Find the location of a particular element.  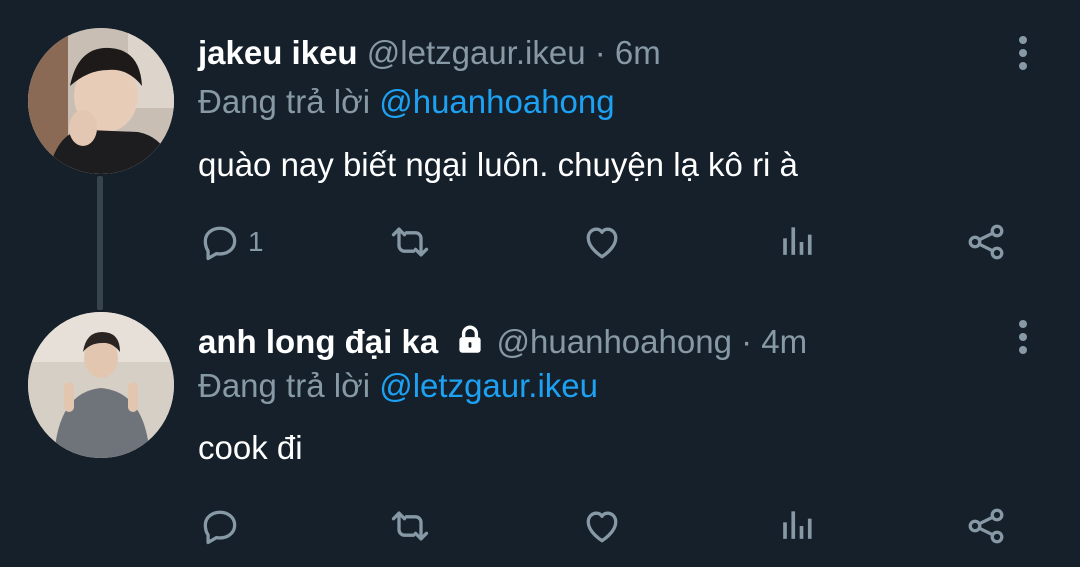

action-bar is located at coordinates (540, 526).